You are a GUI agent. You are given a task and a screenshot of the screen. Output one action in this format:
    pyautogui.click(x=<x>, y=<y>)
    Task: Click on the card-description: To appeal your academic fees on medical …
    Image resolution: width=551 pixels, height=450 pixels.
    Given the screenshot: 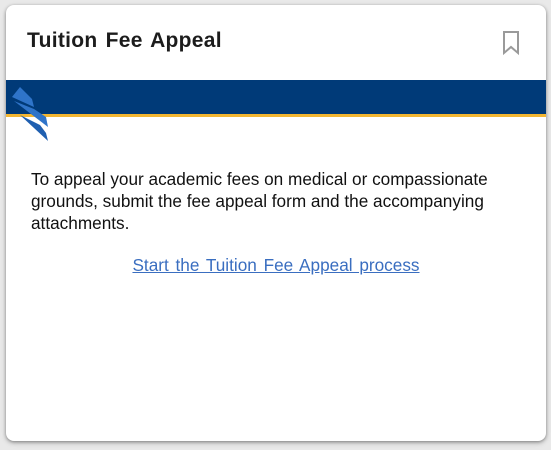 What is the action you would take?
    pyautogui.click(x=259, y=201)
    